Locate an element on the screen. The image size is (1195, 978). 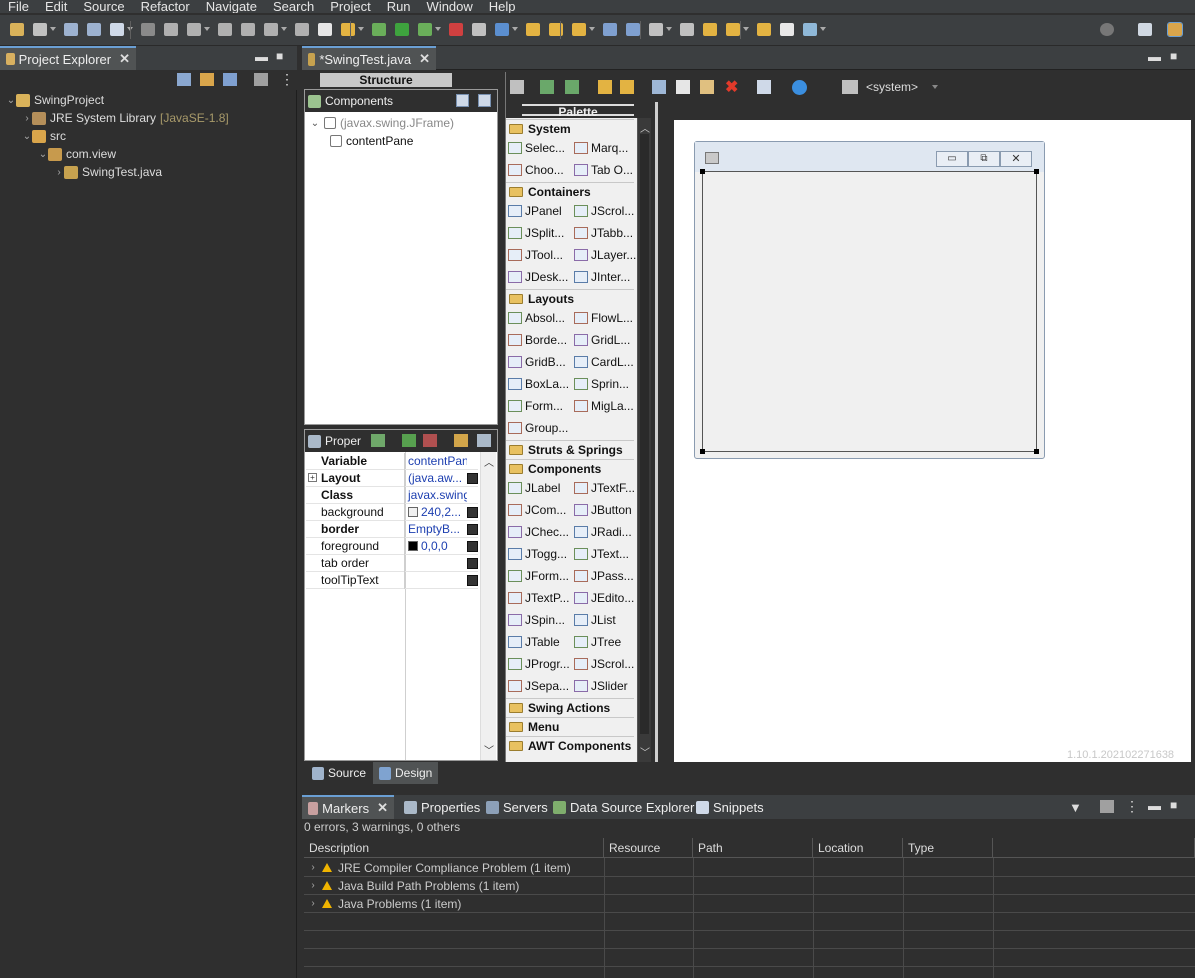
terminate-icon is located at coordinates (225, 29).